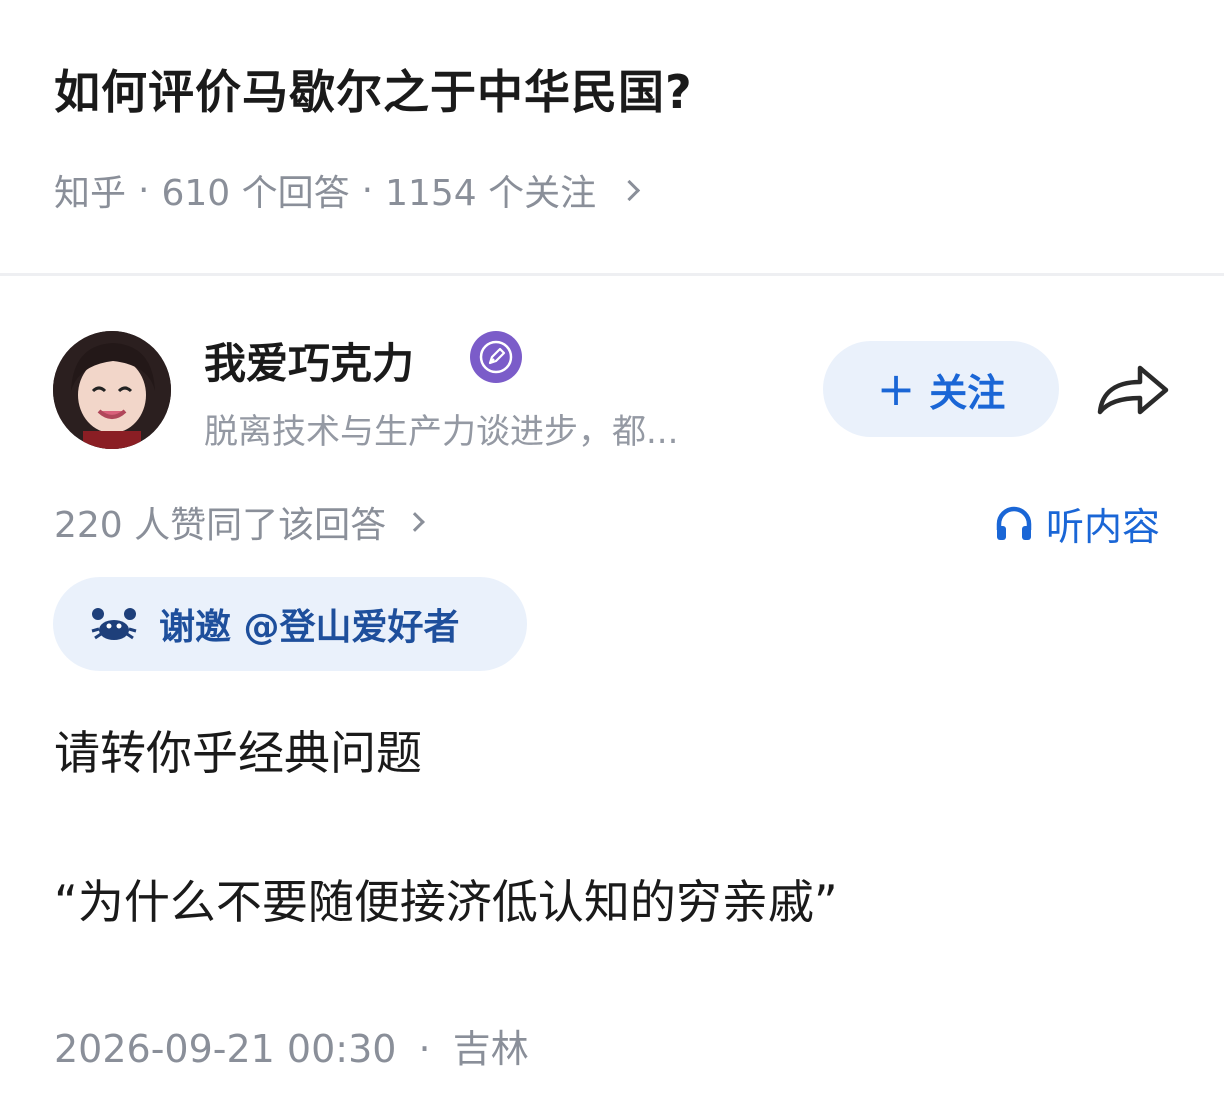  I want to click on post-location: 吉林, so click(490, 1049).